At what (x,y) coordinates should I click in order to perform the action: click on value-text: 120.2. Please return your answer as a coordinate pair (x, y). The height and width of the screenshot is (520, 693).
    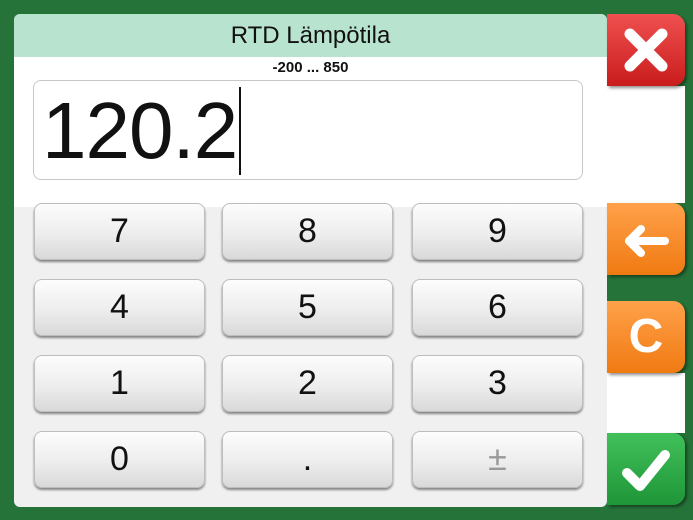
    Looking at the image, I should click on (142, 131).